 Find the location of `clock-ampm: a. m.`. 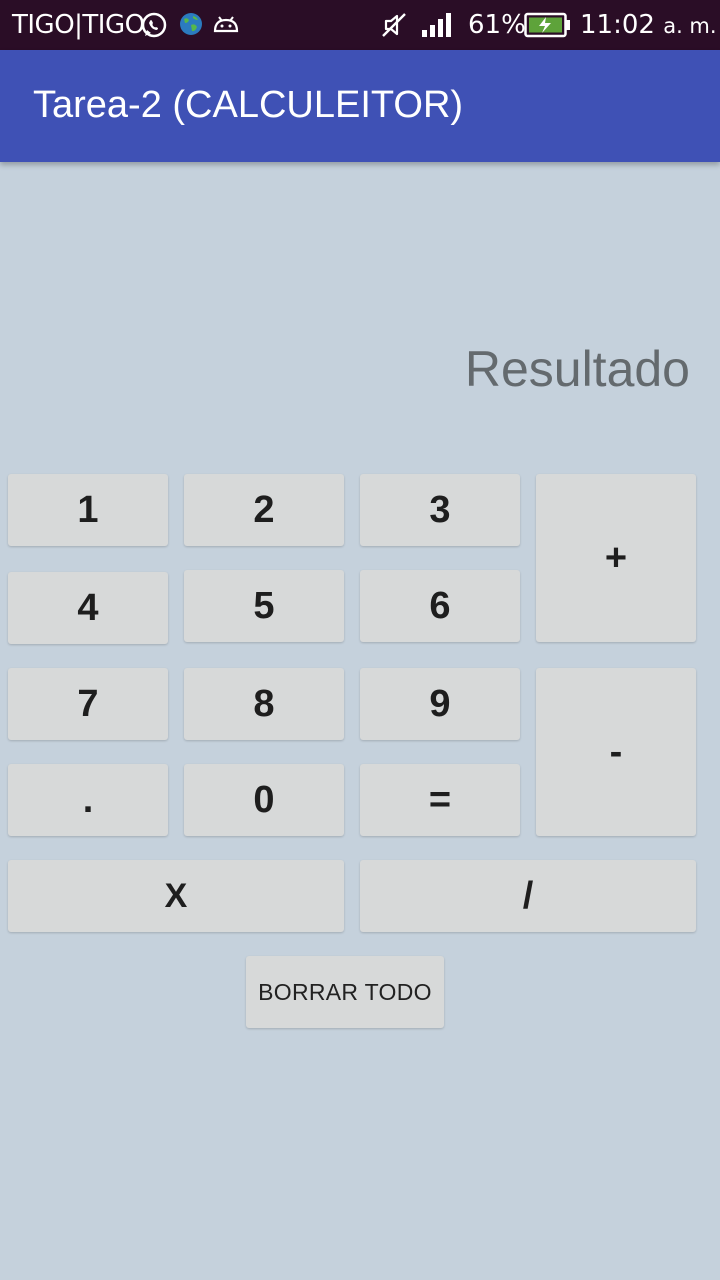

clock-ampm: a. m. is located at coordinates (690, 26).